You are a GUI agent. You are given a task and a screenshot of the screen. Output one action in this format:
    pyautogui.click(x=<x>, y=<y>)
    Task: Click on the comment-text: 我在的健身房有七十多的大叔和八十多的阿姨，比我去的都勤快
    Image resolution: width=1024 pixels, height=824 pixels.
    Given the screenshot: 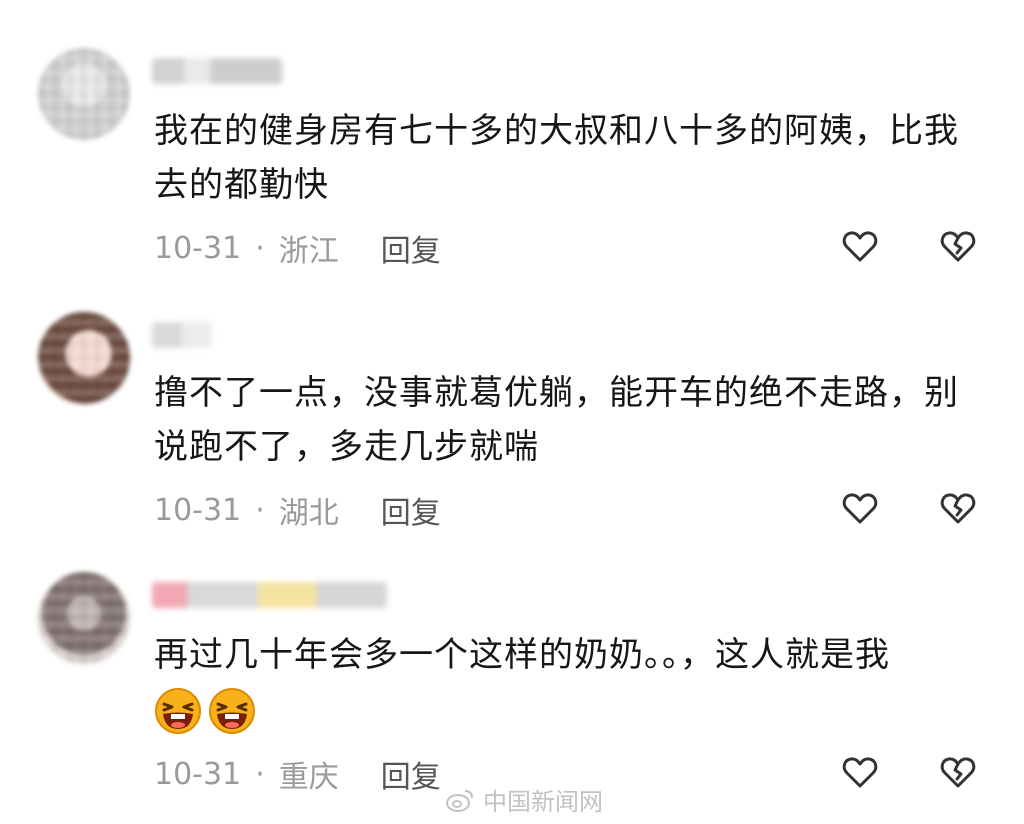 What is the action you would take?
    pyautogui.click(x=556, y=158)
    